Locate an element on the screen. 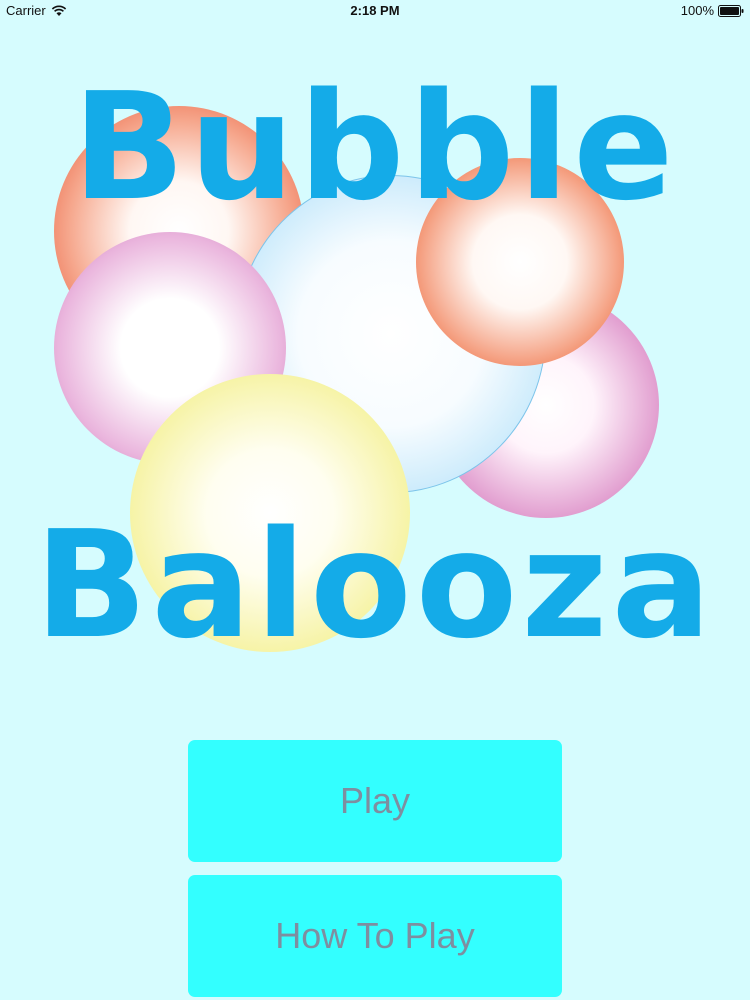  how-to-play-button: How To Play is located at coordinates (375, 936).